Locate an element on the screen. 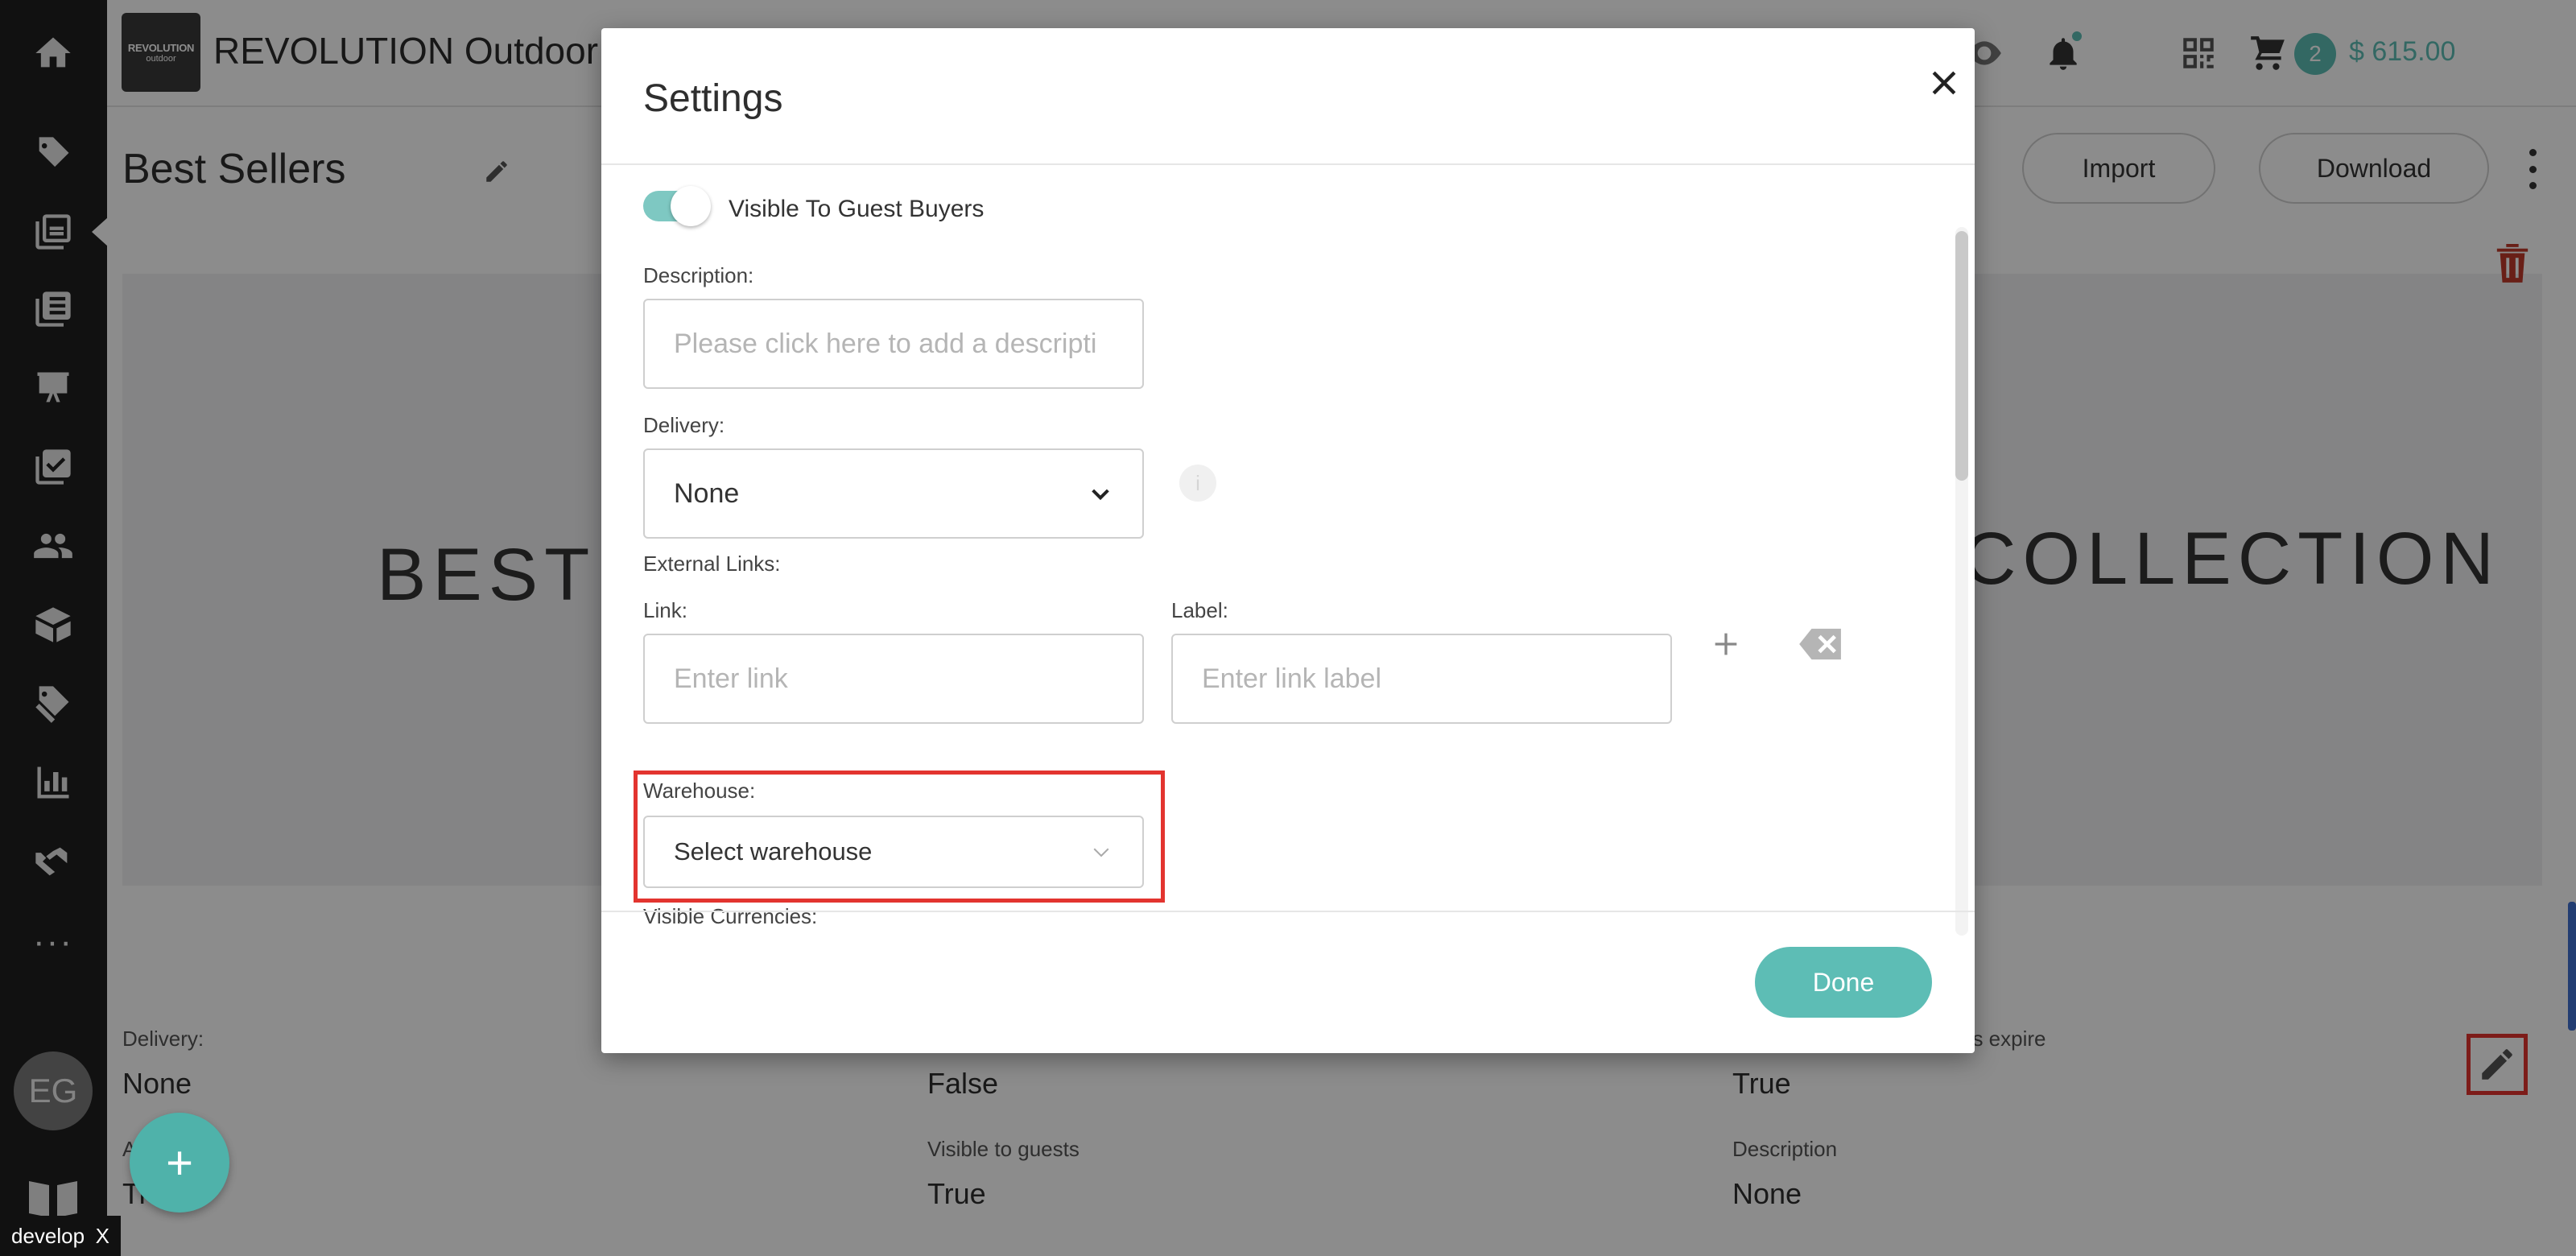  guest-buyers-toggle-label: Visible To Guest Buyers is located at coordinates (857, 209).